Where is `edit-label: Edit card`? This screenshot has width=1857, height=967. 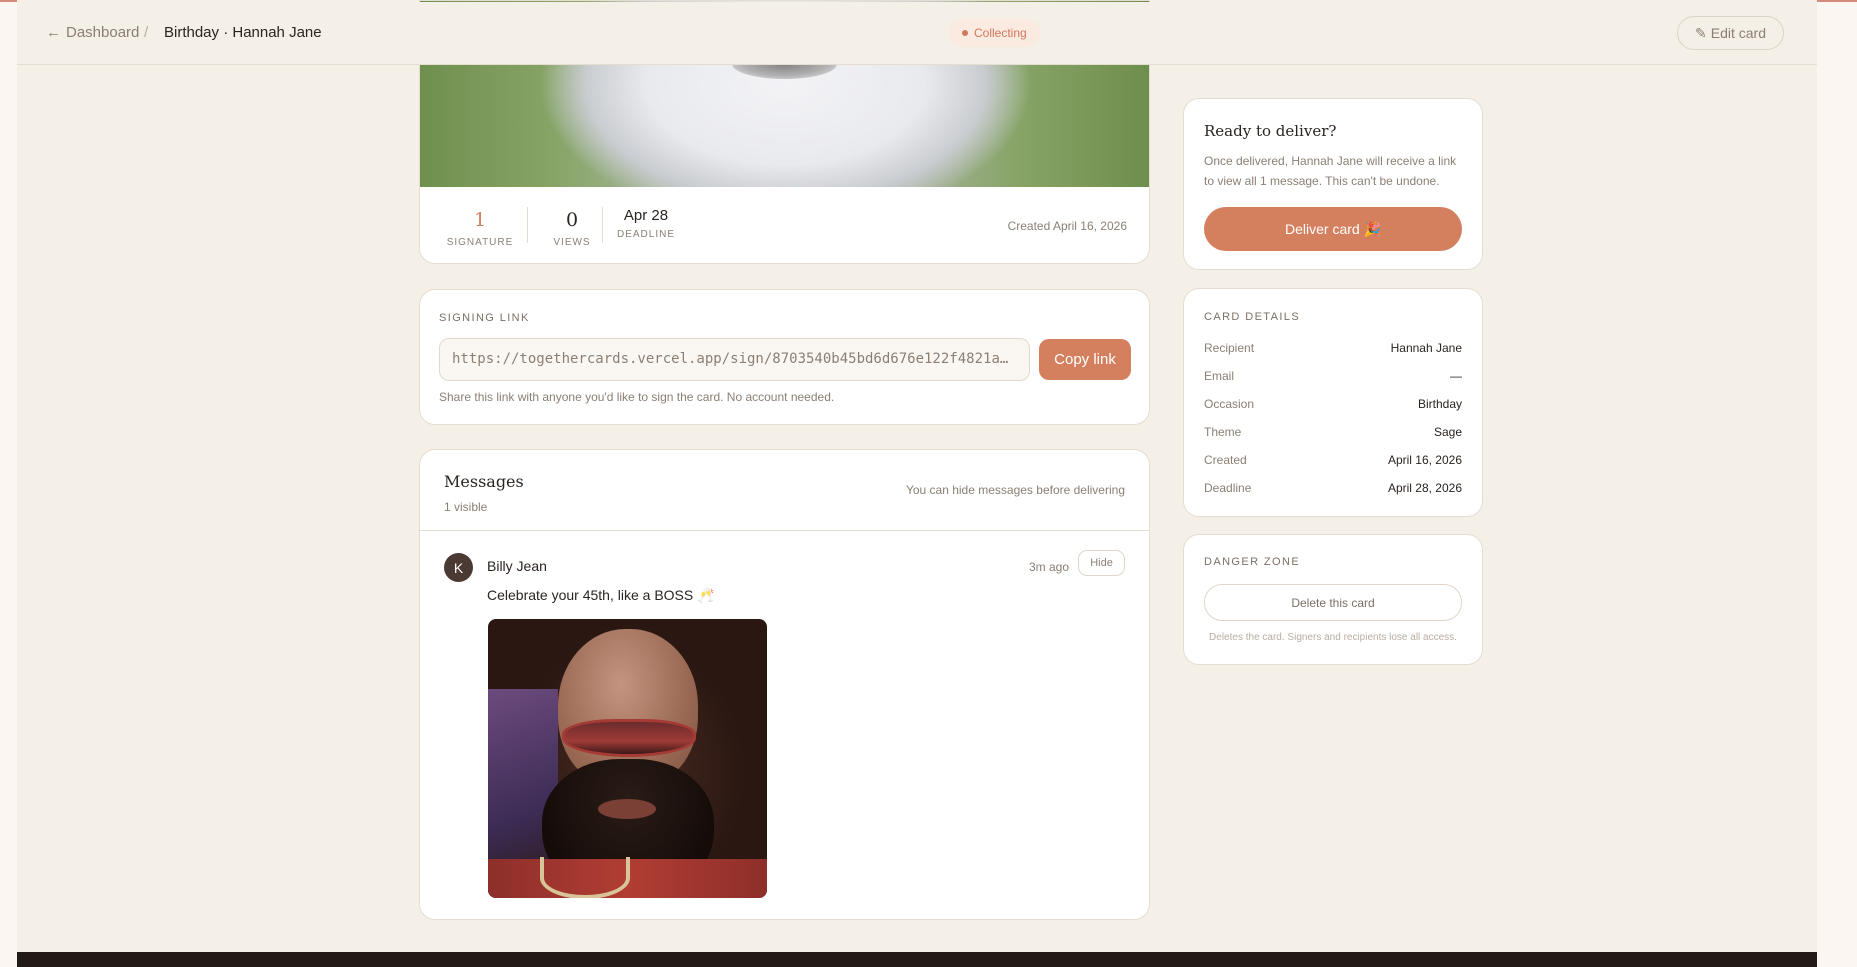
edit-label: Edit card is located at coordinates (1738, 33).